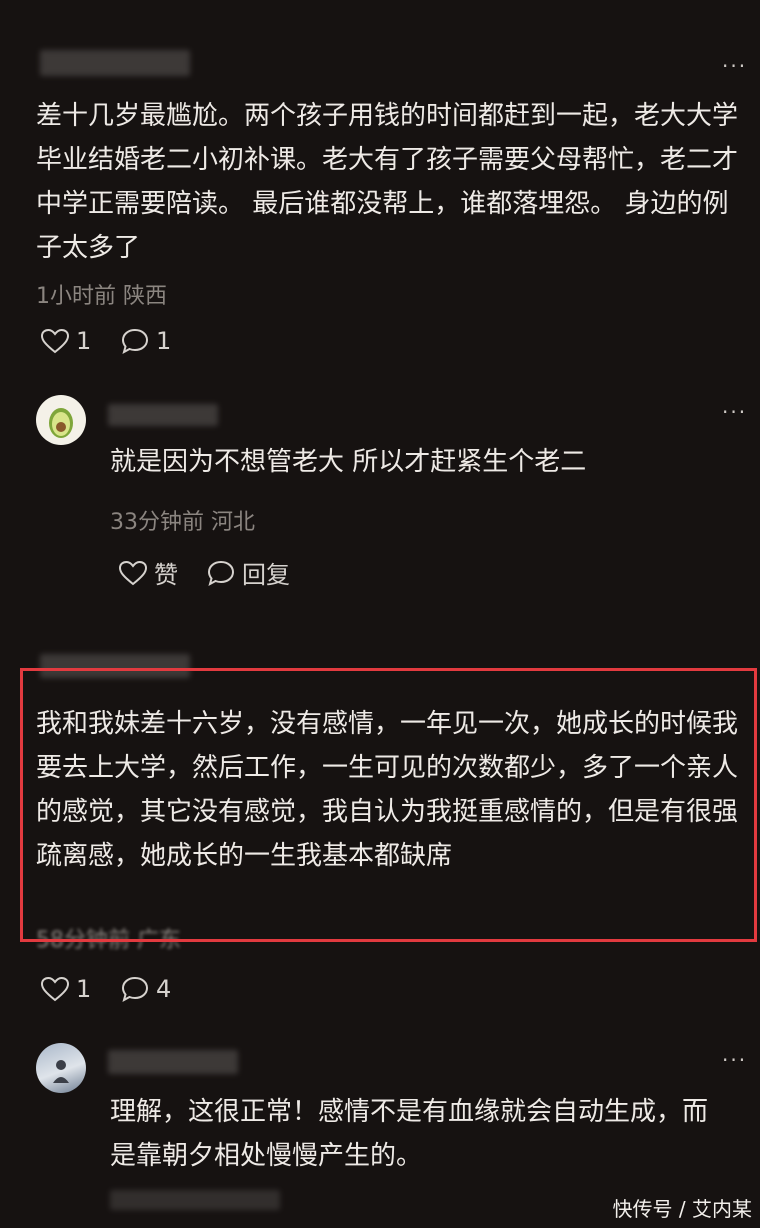  What do you see at coordinates (164, 341) in the screenshot?
I see `reply-count: 1` at bounding box center [164, 341].